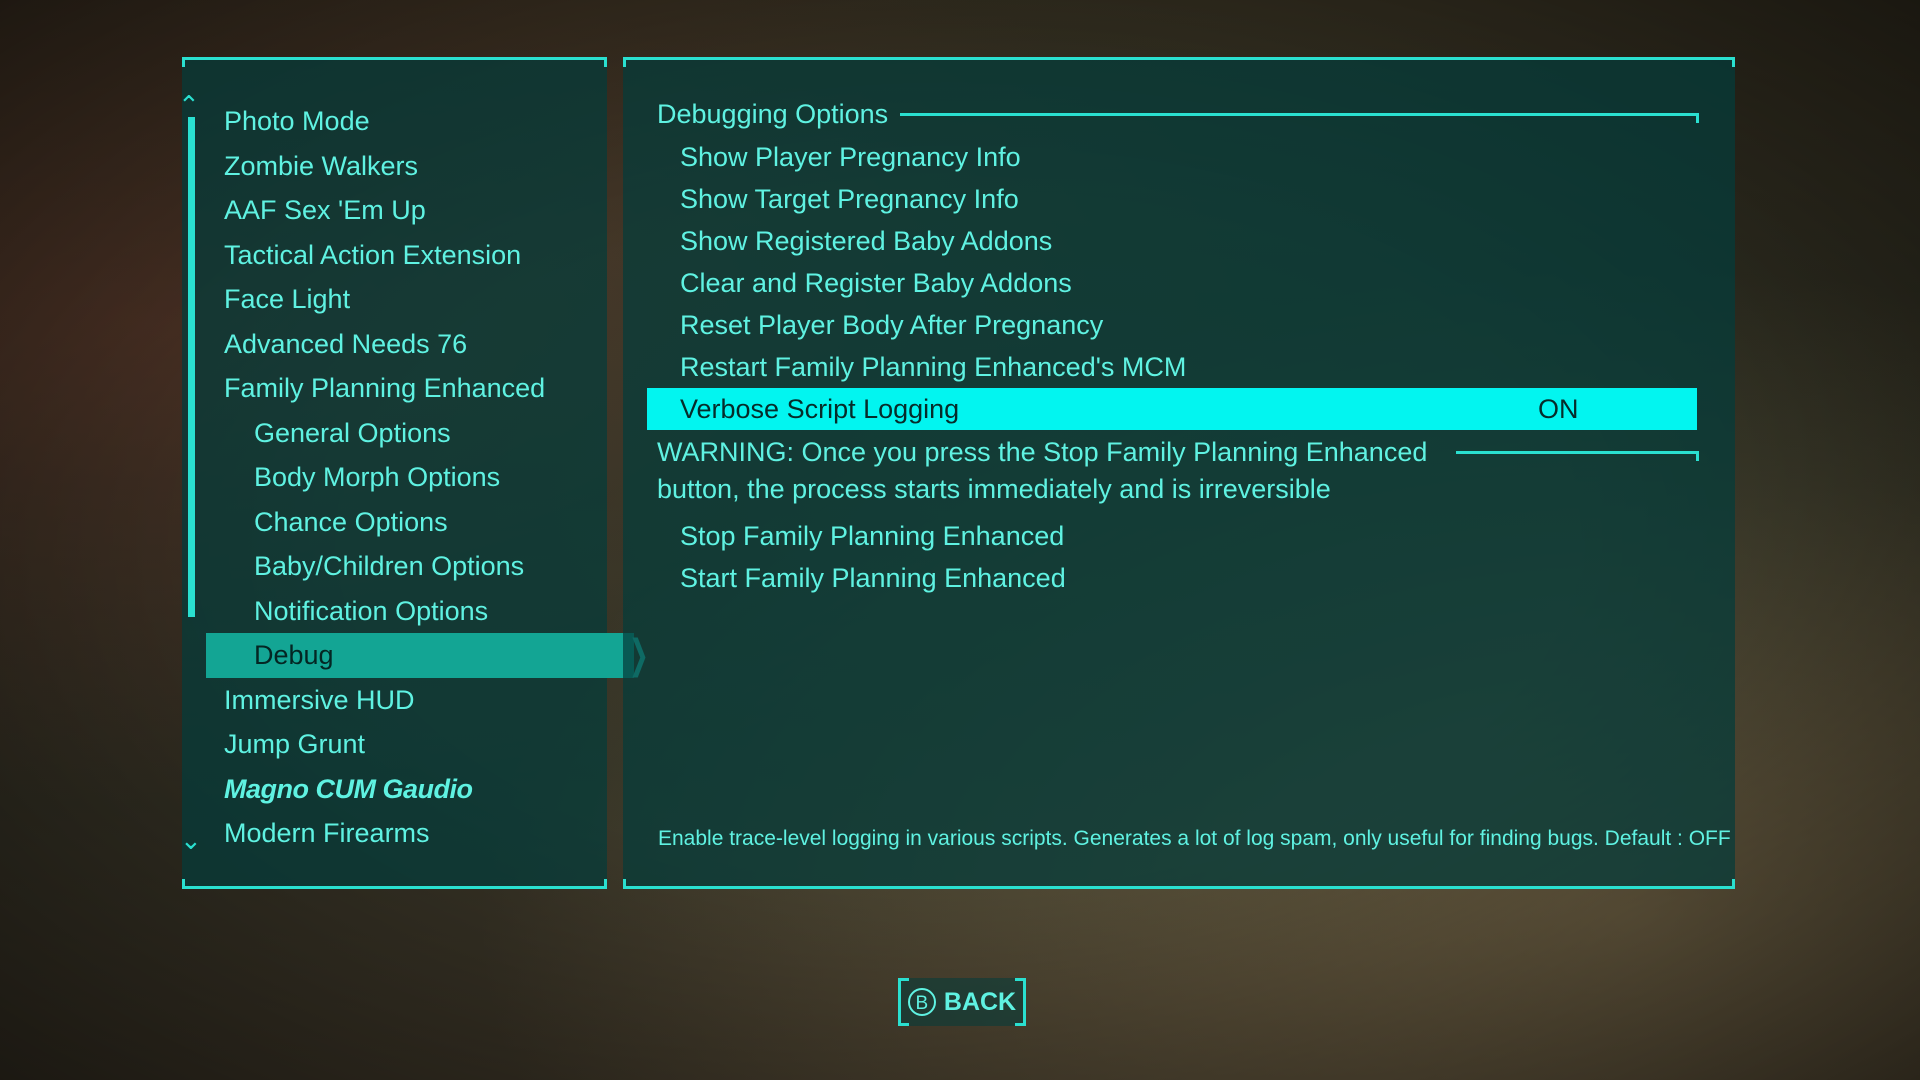  I want to click on menu-item-zombie-walkers: Zombie Walkers, so click(394, 166).